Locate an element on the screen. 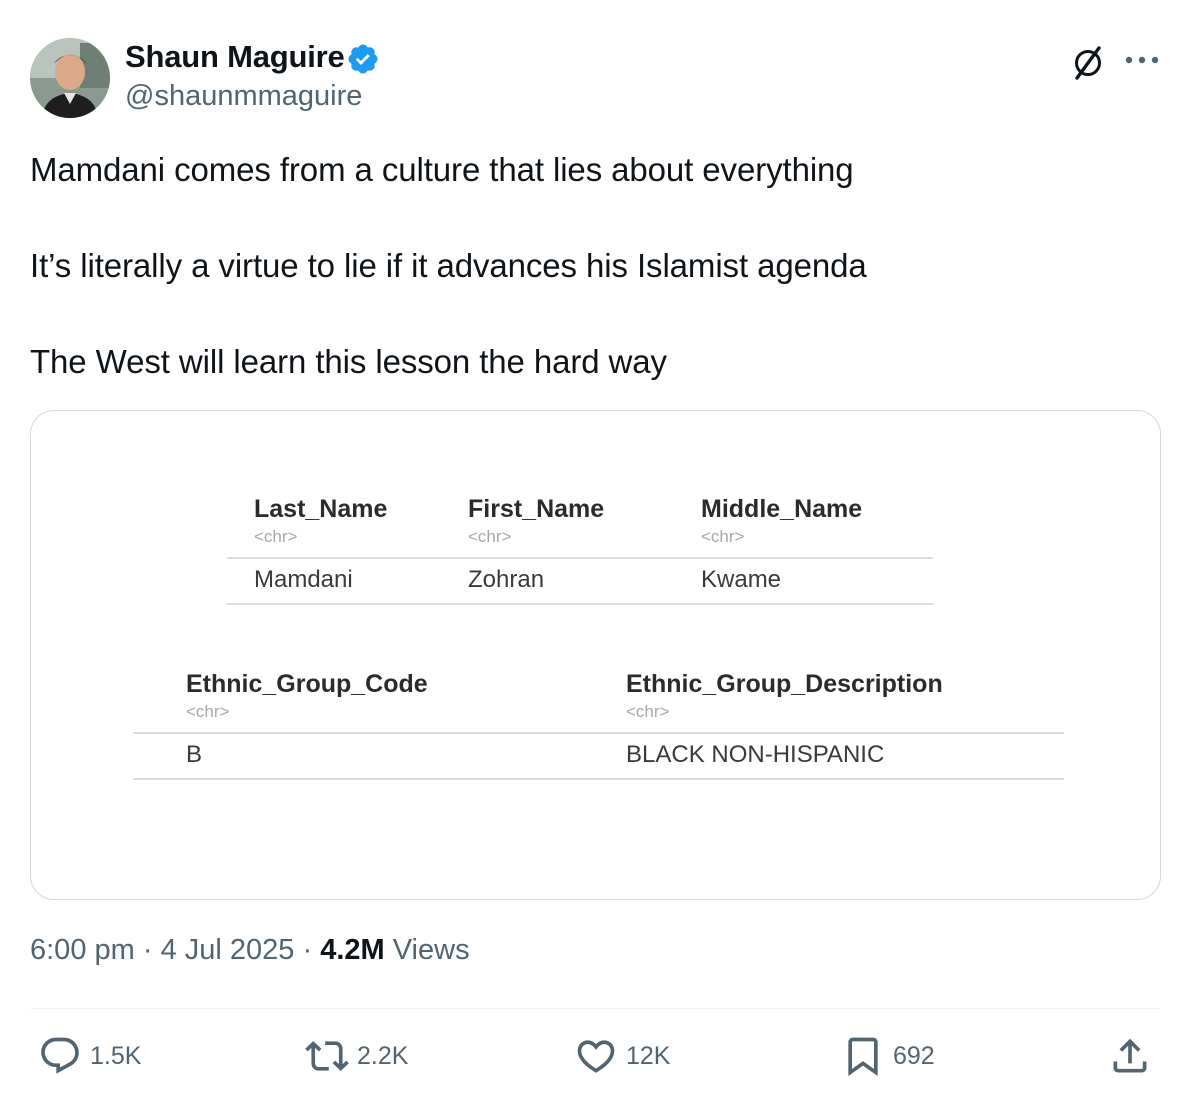 This screenshot has height=1104, width=1188. display-name: Shaun Maguire is located at coordinates (235, 57).